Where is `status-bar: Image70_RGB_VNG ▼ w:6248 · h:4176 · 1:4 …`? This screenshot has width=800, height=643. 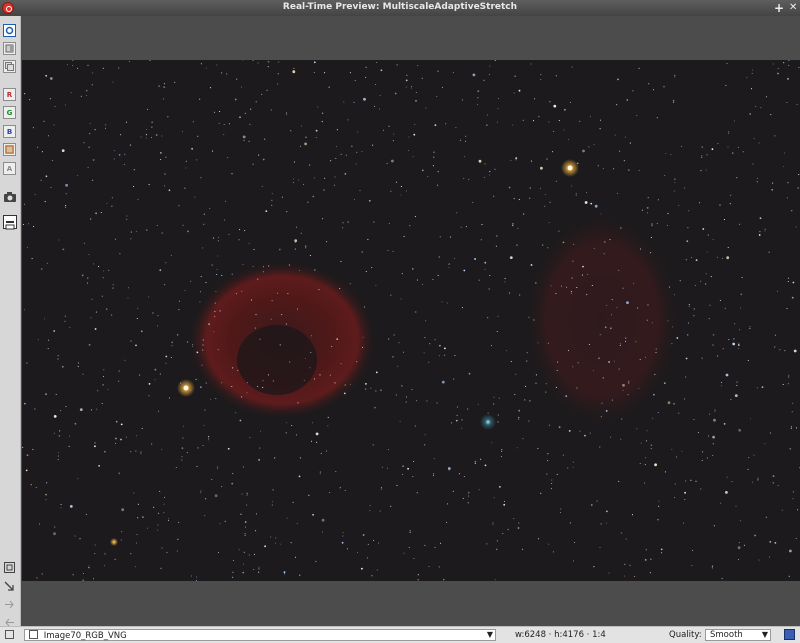
status-bar: Image70_RGB_VNG ▼ w:6248 · h:4176 · 1:4 … is located at coordinates (400, 634).